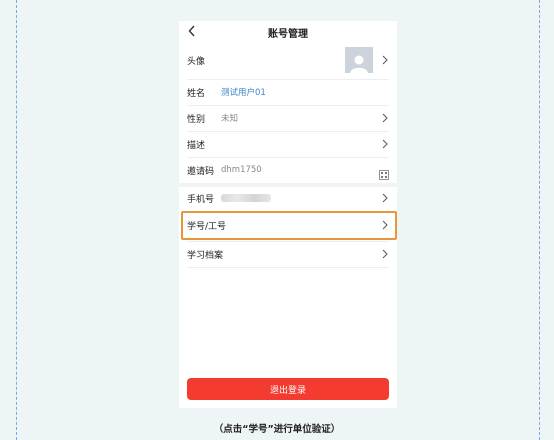 Image resolution: width=554 pixels, height=440 pixels. I want to click on row-label-invite: 邀请码, so click(201, 171).